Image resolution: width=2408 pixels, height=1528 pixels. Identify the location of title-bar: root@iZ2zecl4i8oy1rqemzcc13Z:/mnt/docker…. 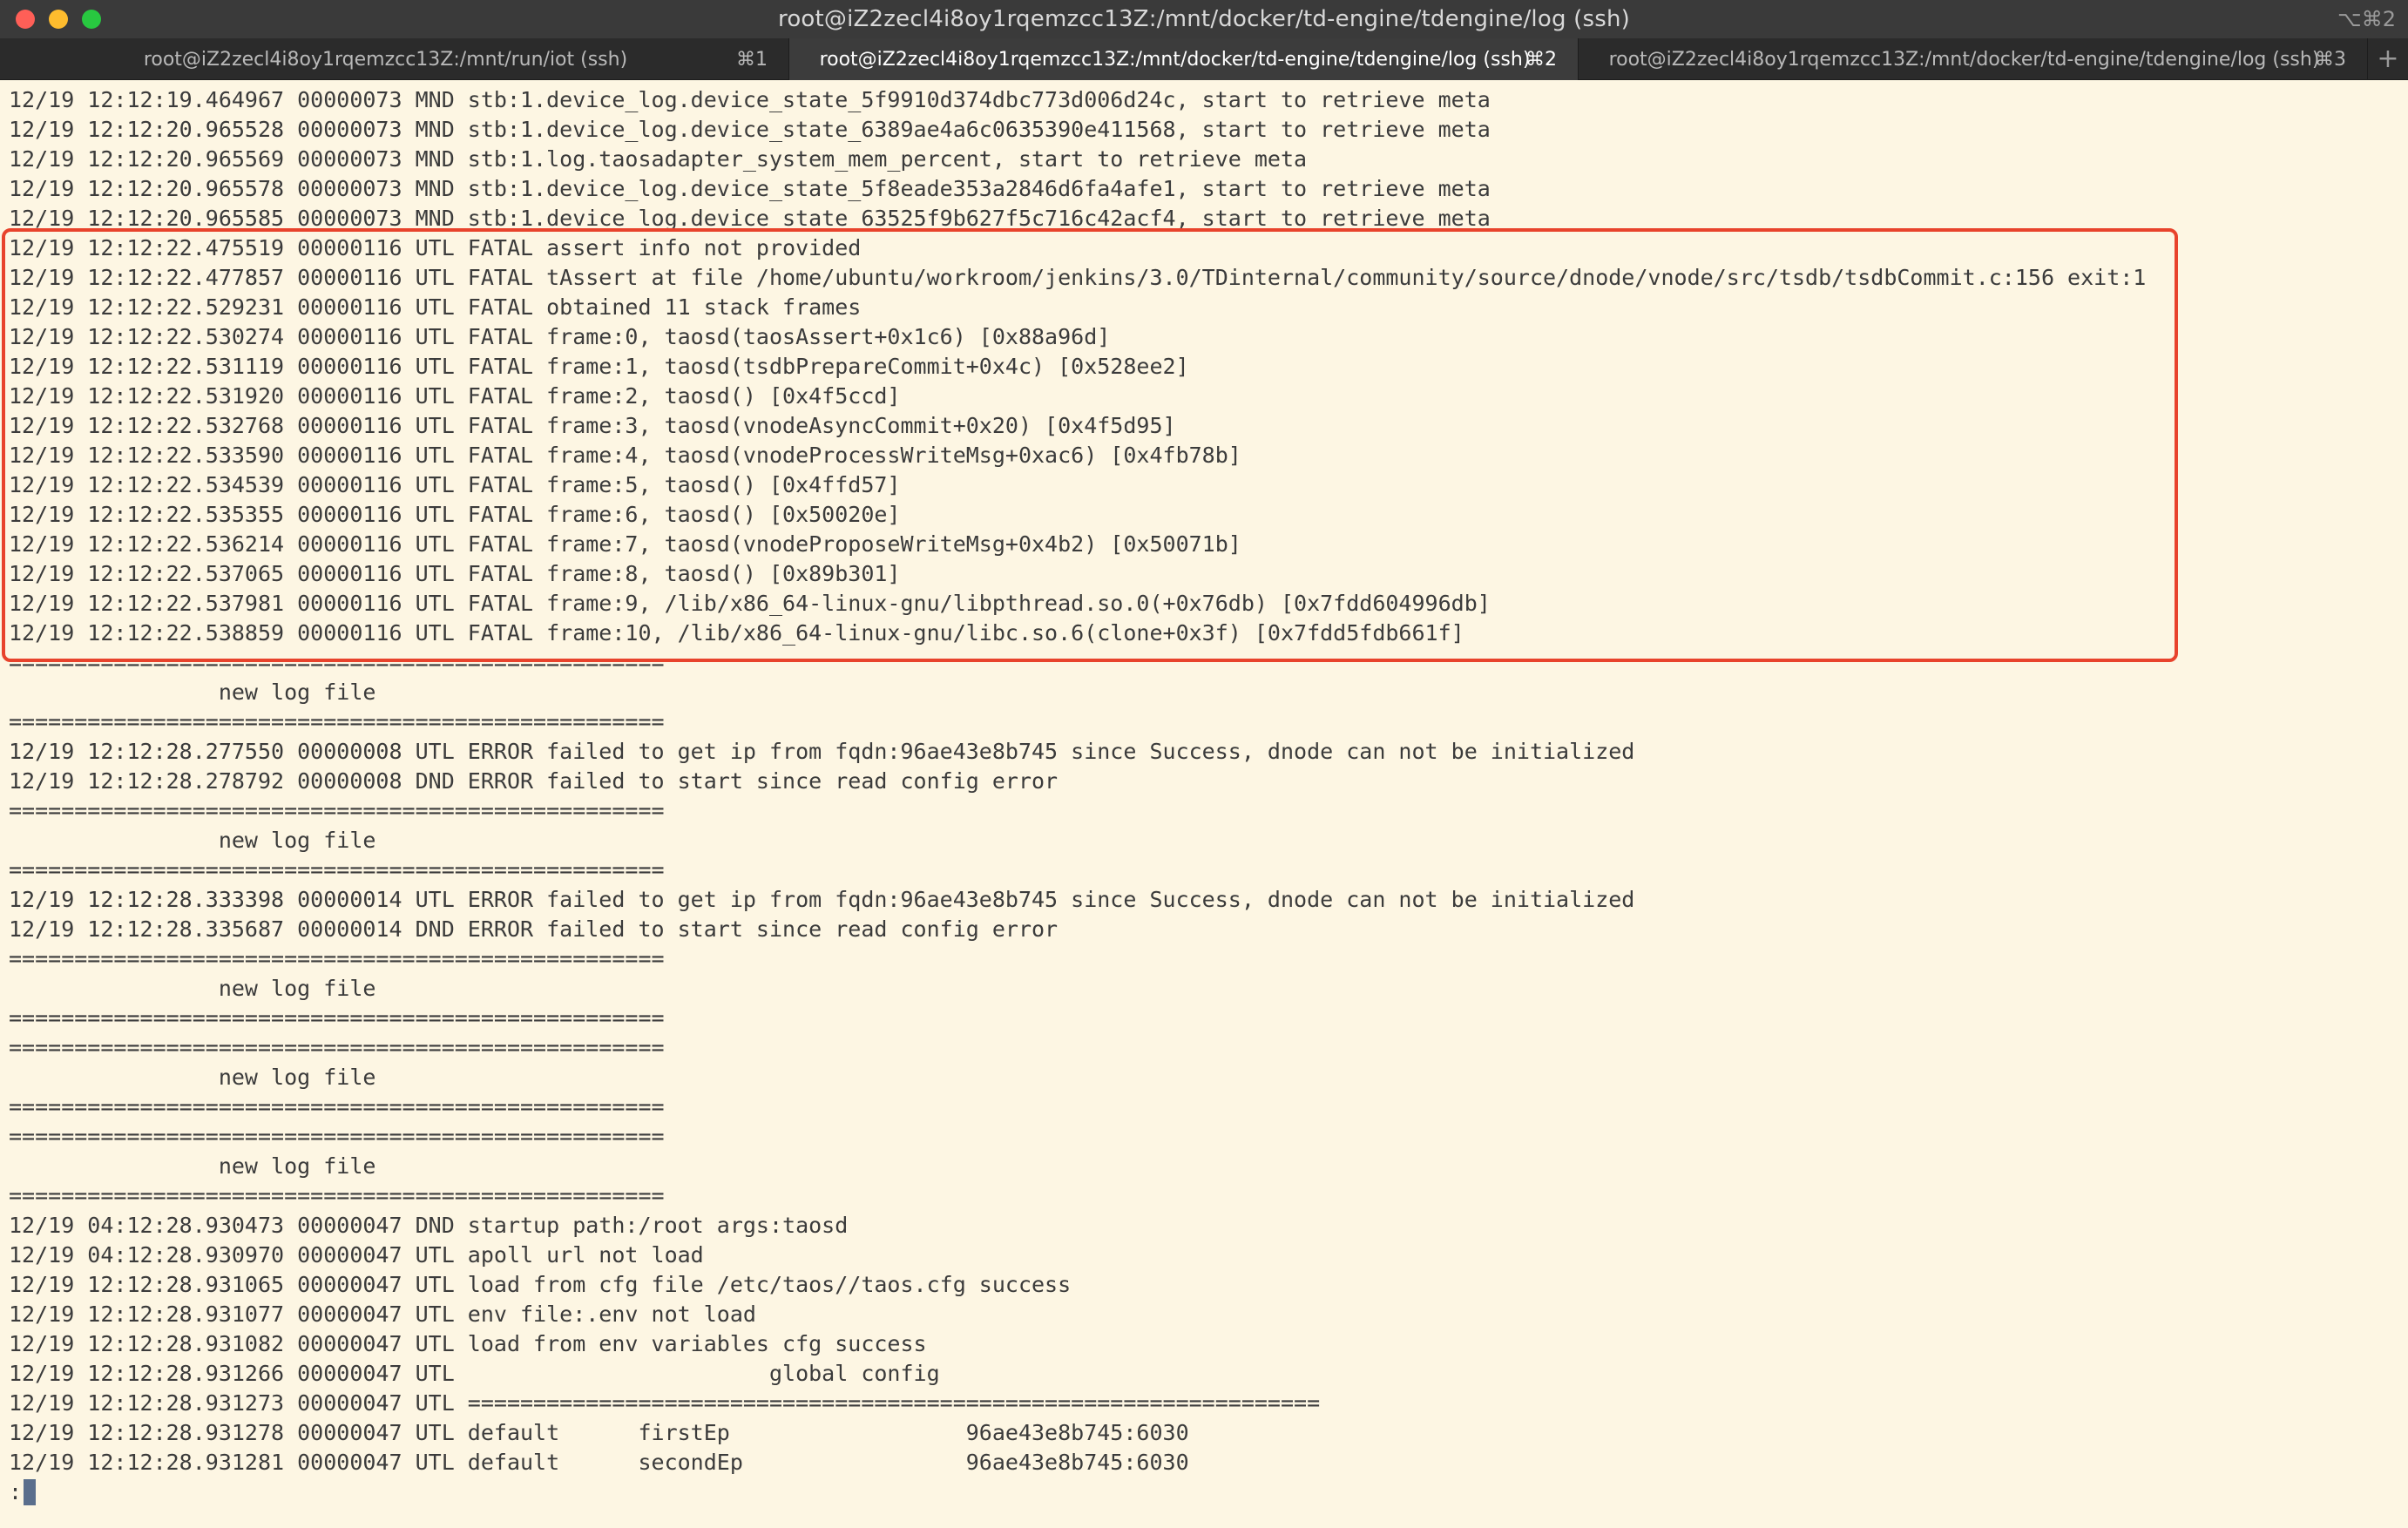
(1204, 19).